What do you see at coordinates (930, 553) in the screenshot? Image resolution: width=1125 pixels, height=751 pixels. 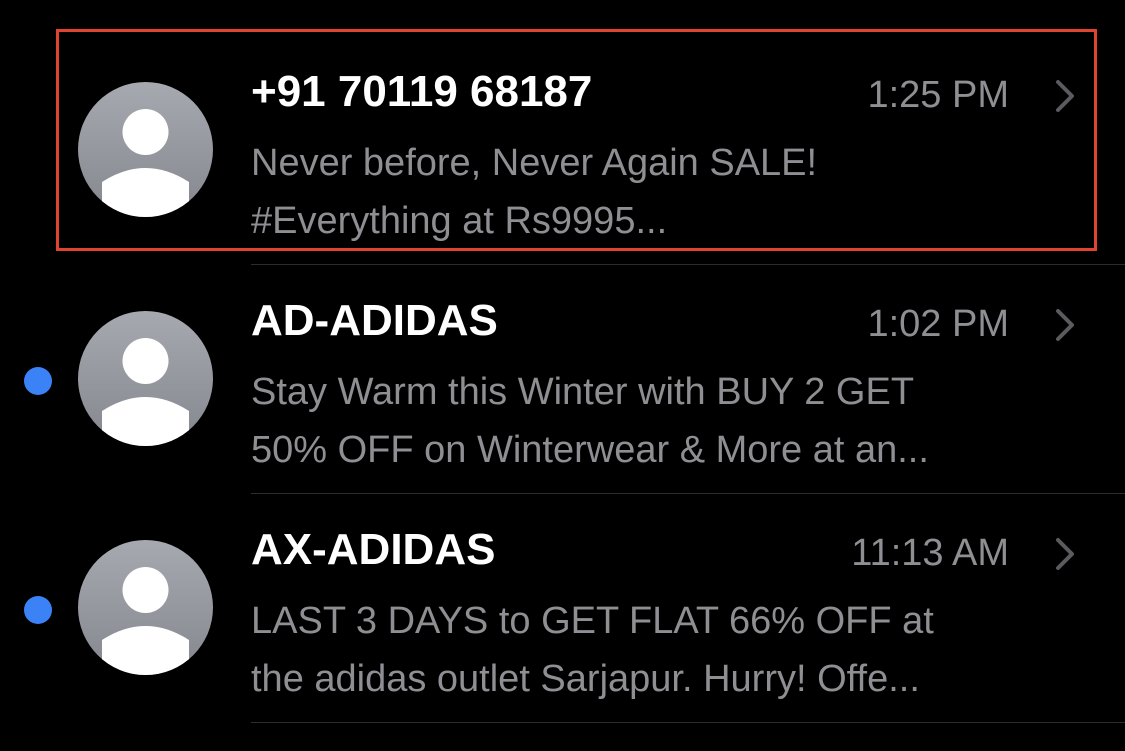 I see `message-time: 11:13 AM` at bounding box center [930, 553].